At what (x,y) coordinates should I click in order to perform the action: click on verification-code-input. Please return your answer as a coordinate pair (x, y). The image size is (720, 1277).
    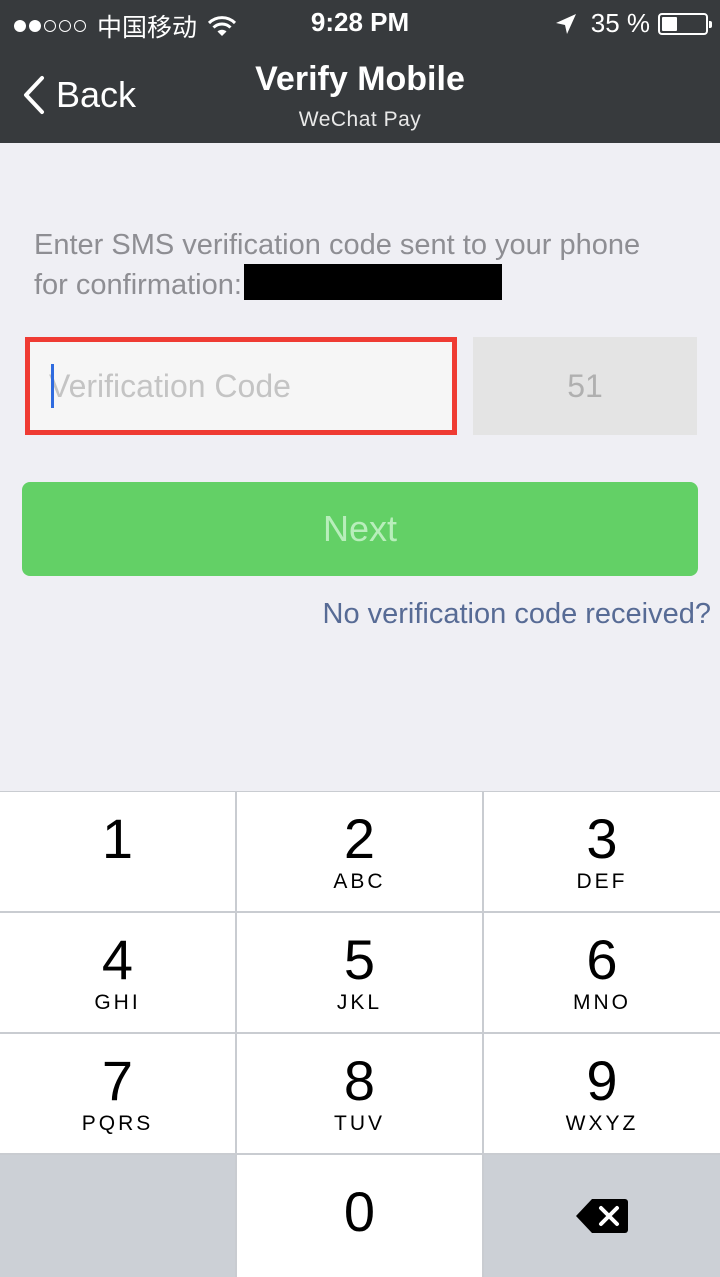
    Looking at the image, I should click on (244, 386).